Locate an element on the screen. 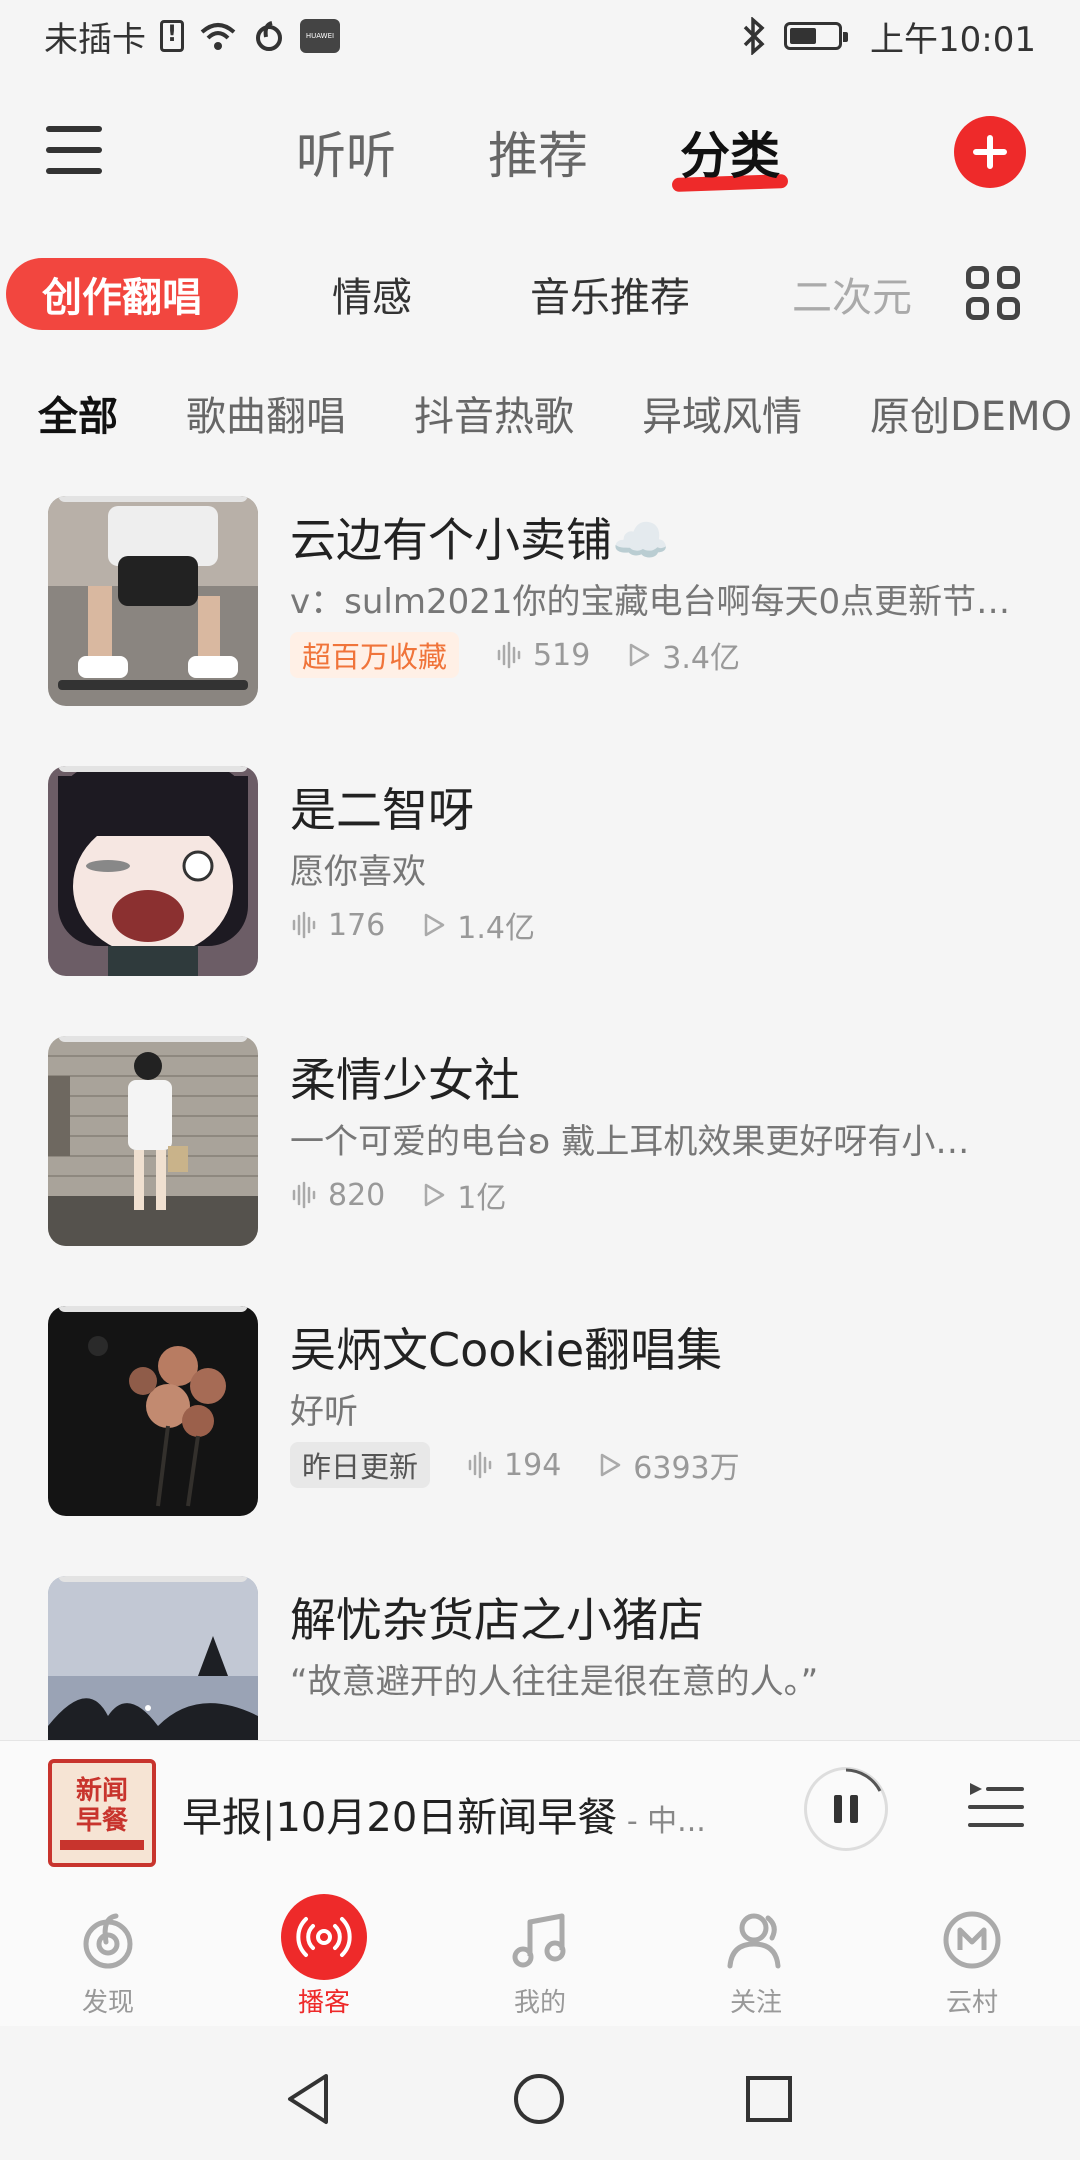 This screenshot has width=1080, height=2160. home-circle-icon is located at coordinates (539, 2099).